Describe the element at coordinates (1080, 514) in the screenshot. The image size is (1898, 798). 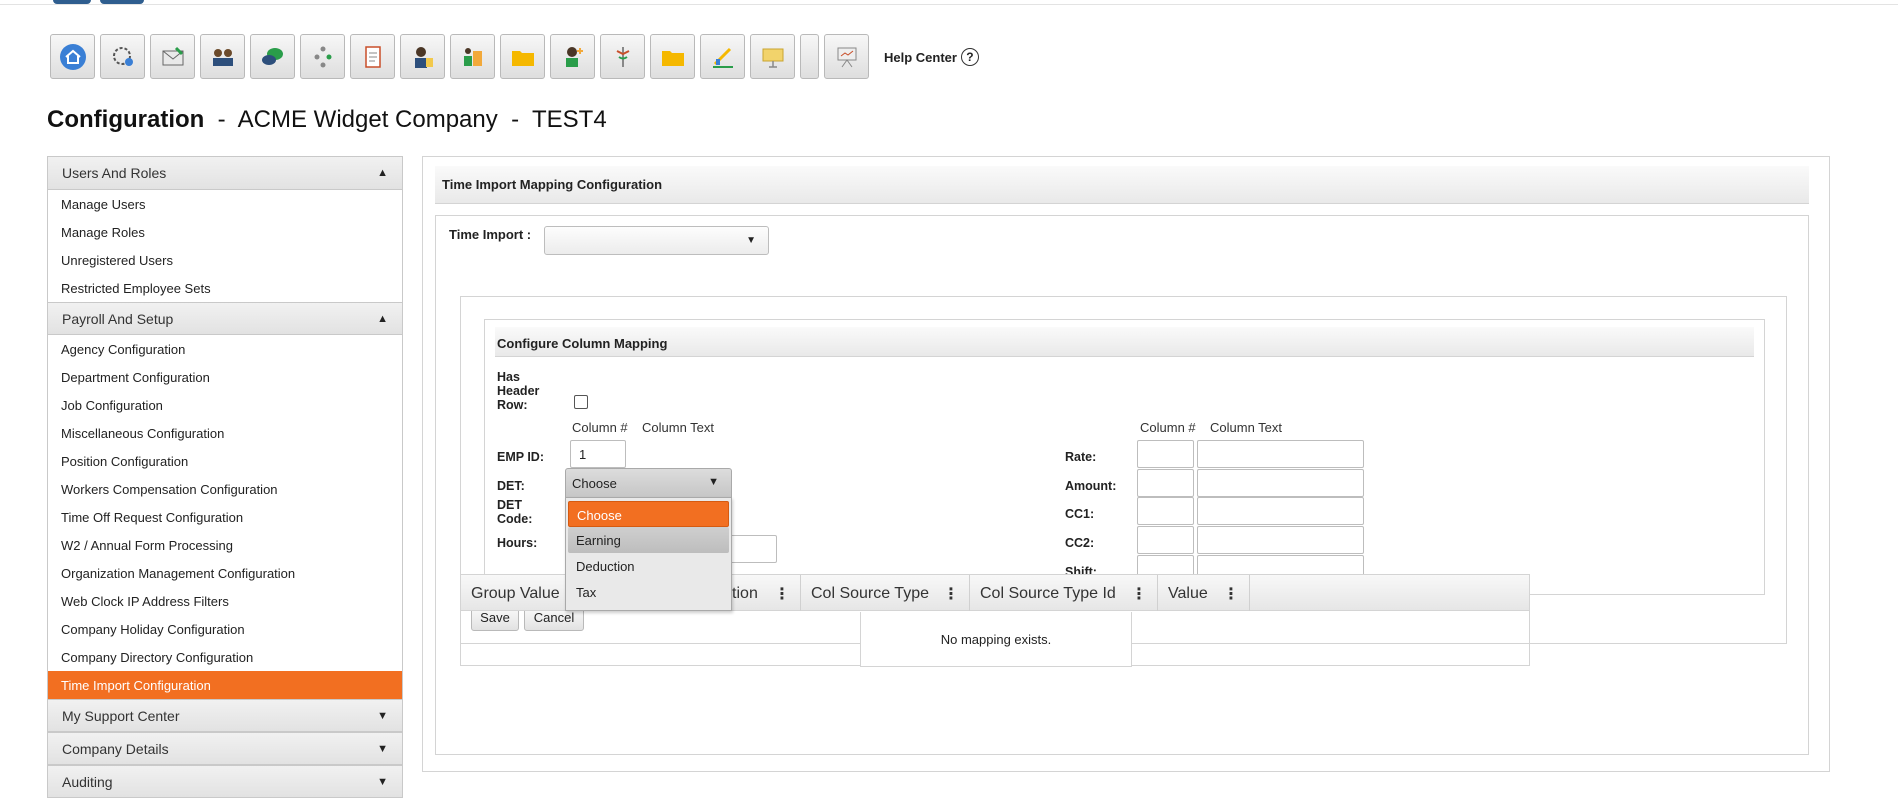
I see `cc1-label: CC1:` at that location.